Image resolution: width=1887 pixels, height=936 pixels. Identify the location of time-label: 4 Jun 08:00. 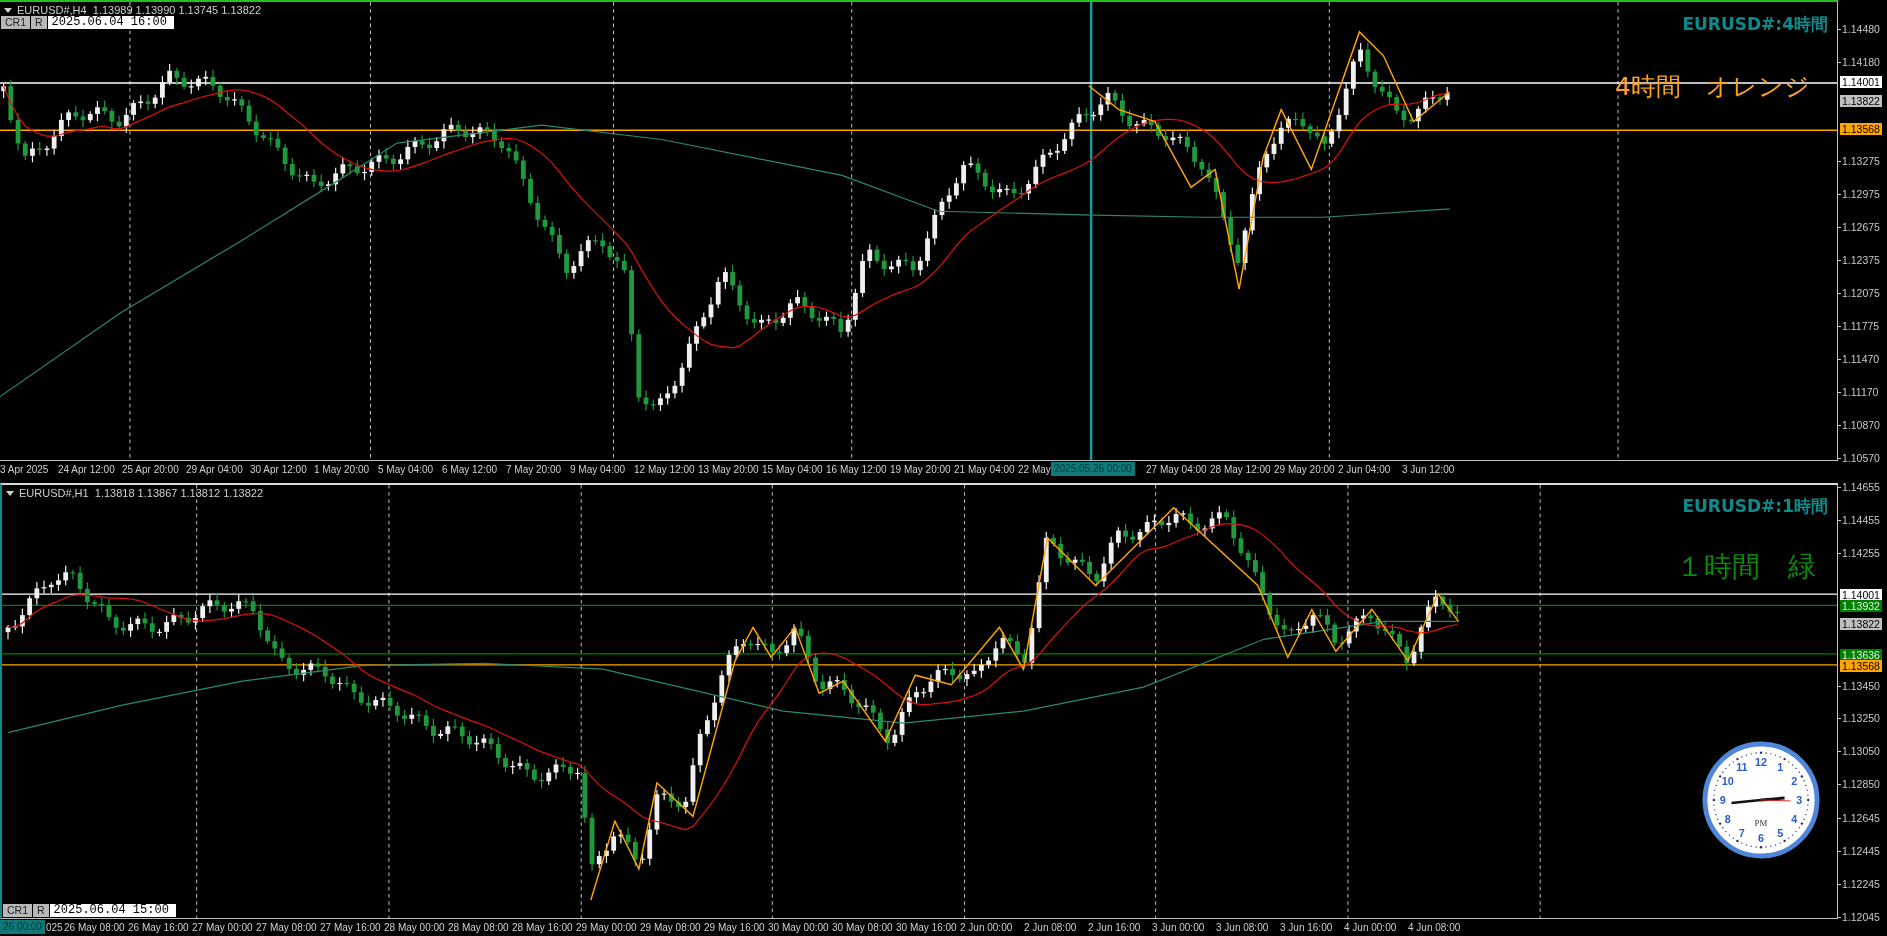
(1434, 927).